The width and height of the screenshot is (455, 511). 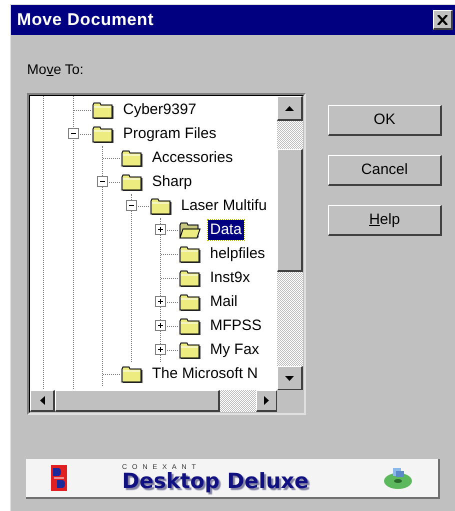 What do you see at coordinates (172, 182) in the screenshot?
I see `folder-item: Sharp` at bounding box center [172, 182].